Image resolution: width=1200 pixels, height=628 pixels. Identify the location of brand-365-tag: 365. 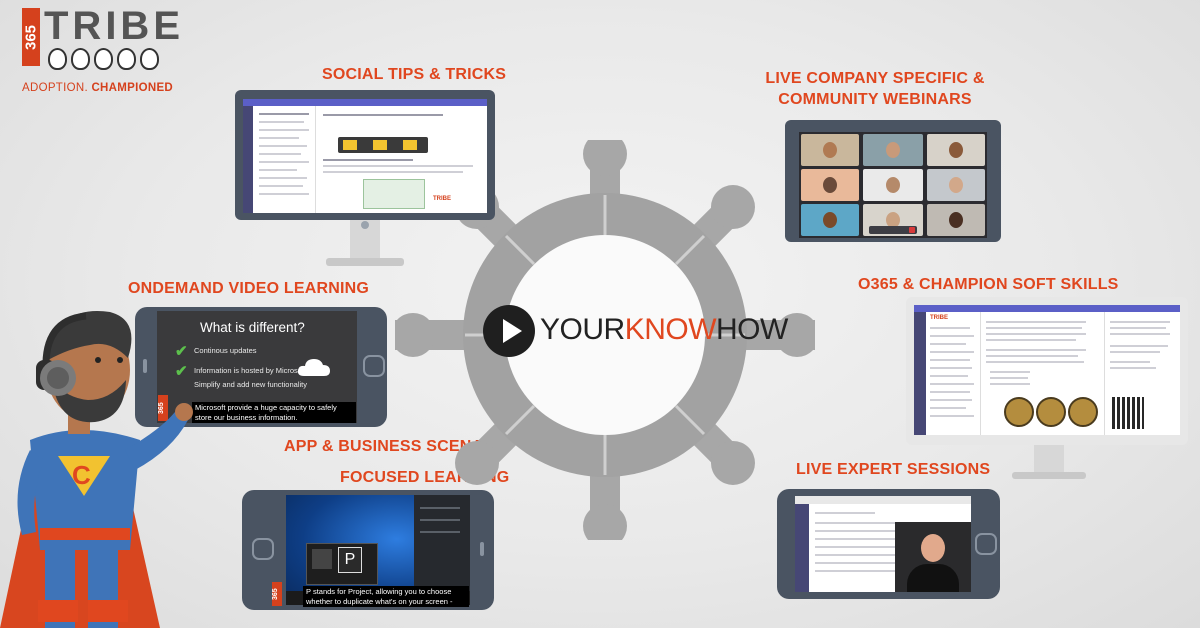
(277, 594).